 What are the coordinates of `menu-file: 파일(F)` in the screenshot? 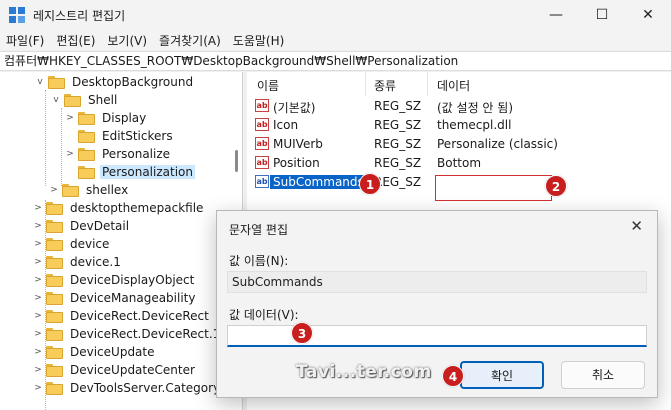 It's located at (25, 40).